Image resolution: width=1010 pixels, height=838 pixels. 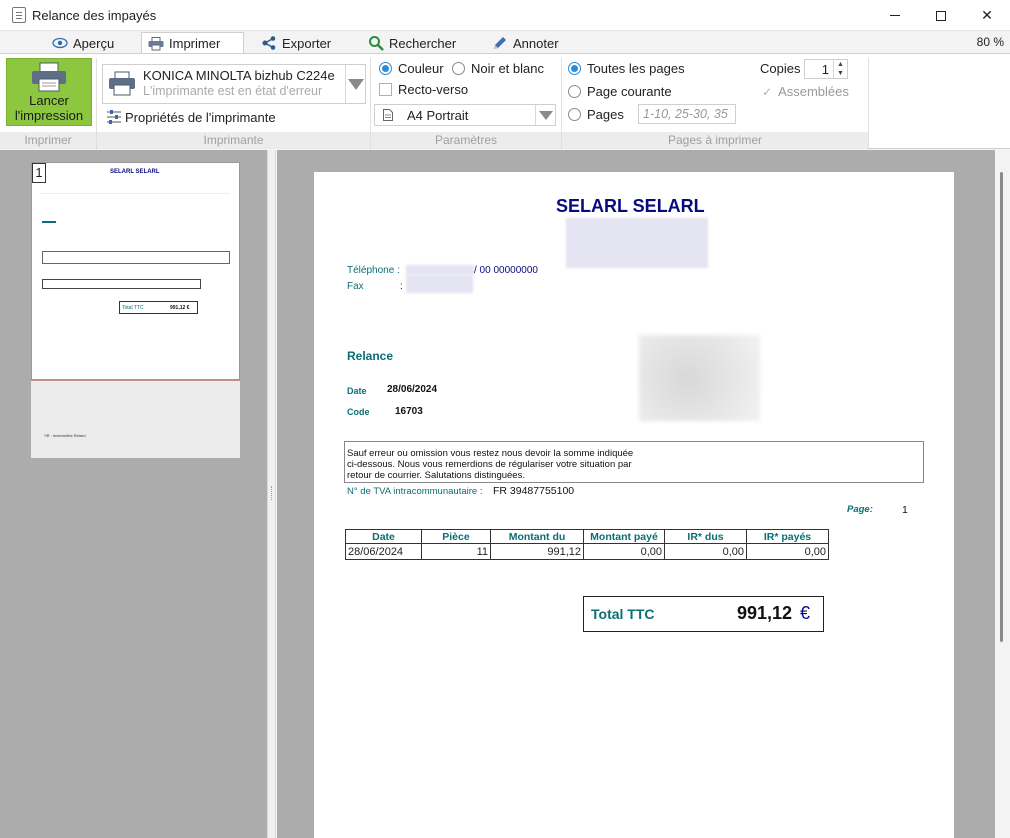 What do you see at coordinates (135, 419) in the screenshot?
I see `page-thumbnail-footer: *IR : Indemnités Retard` at bounding box center [135, 419].